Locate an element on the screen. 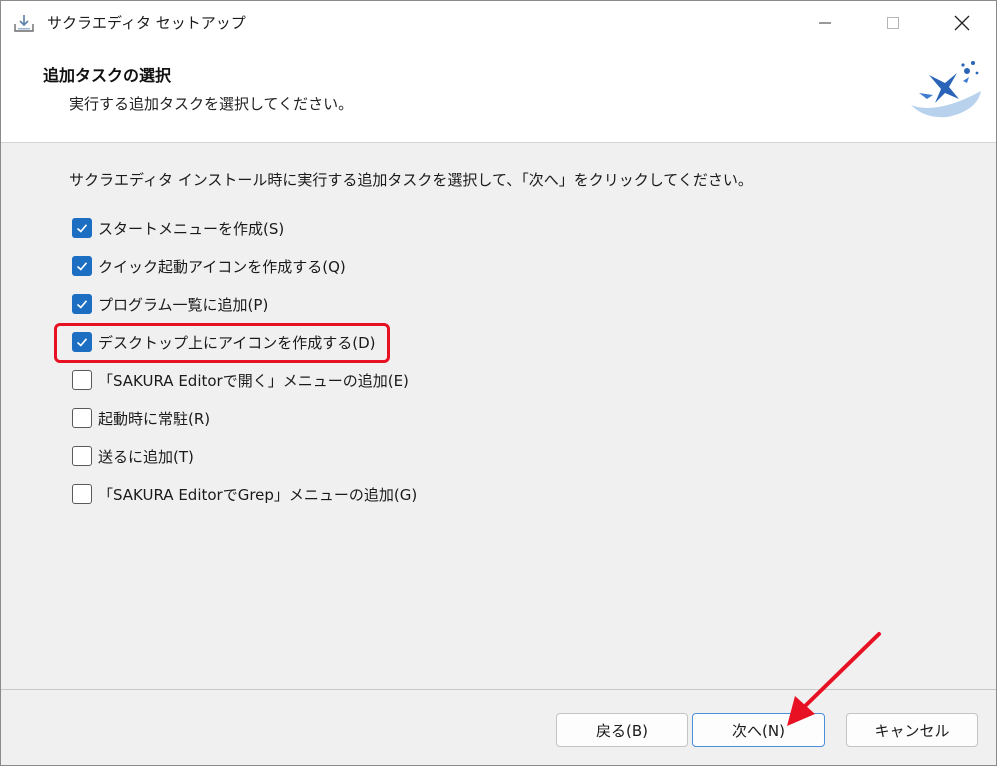 The height and width of the screenshot is (766, 997). task-program-list: プログラム一覧に追加(P) is located at coordinates (170, 304).